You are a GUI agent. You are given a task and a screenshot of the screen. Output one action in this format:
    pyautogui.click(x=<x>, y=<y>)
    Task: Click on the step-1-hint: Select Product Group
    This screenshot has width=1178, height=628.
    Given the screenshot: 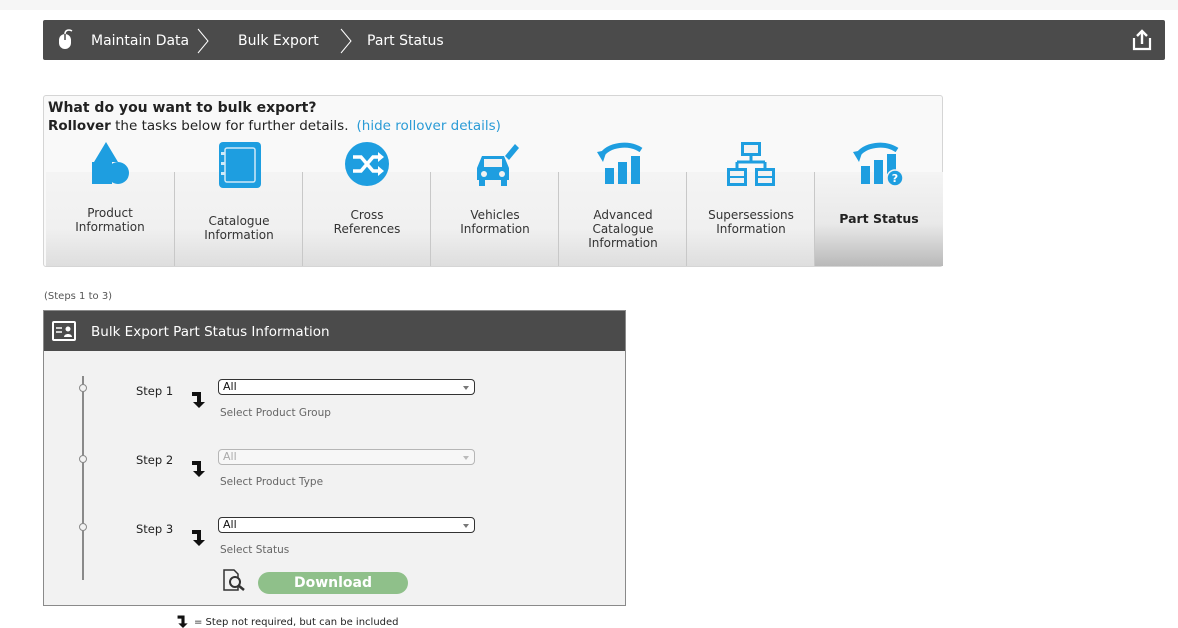 What is the action you would take?
    pyautogui.click(x=275, y=413)
    